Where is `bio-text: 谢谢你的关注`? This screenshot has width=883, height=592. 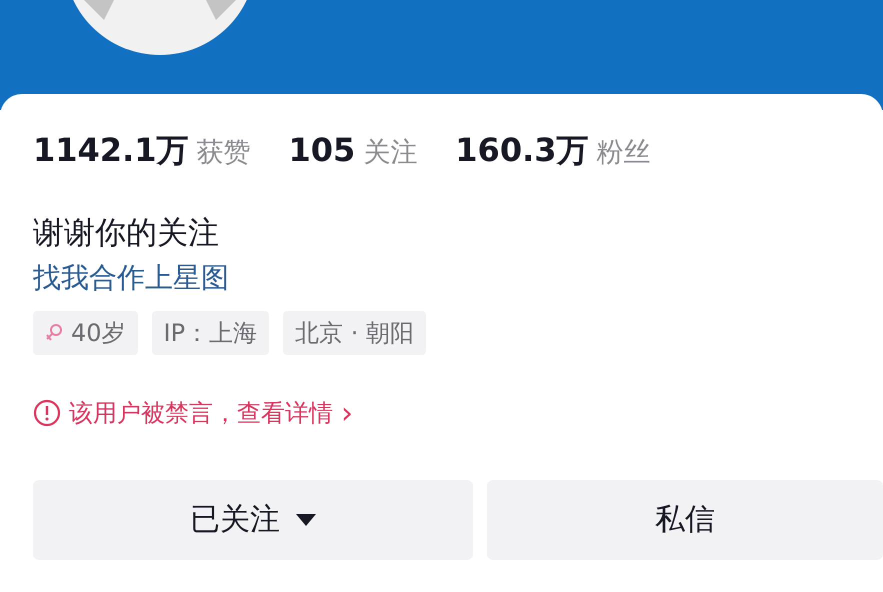 bio-text: 谢谢你的关注 is located at coordinates (126, 233).